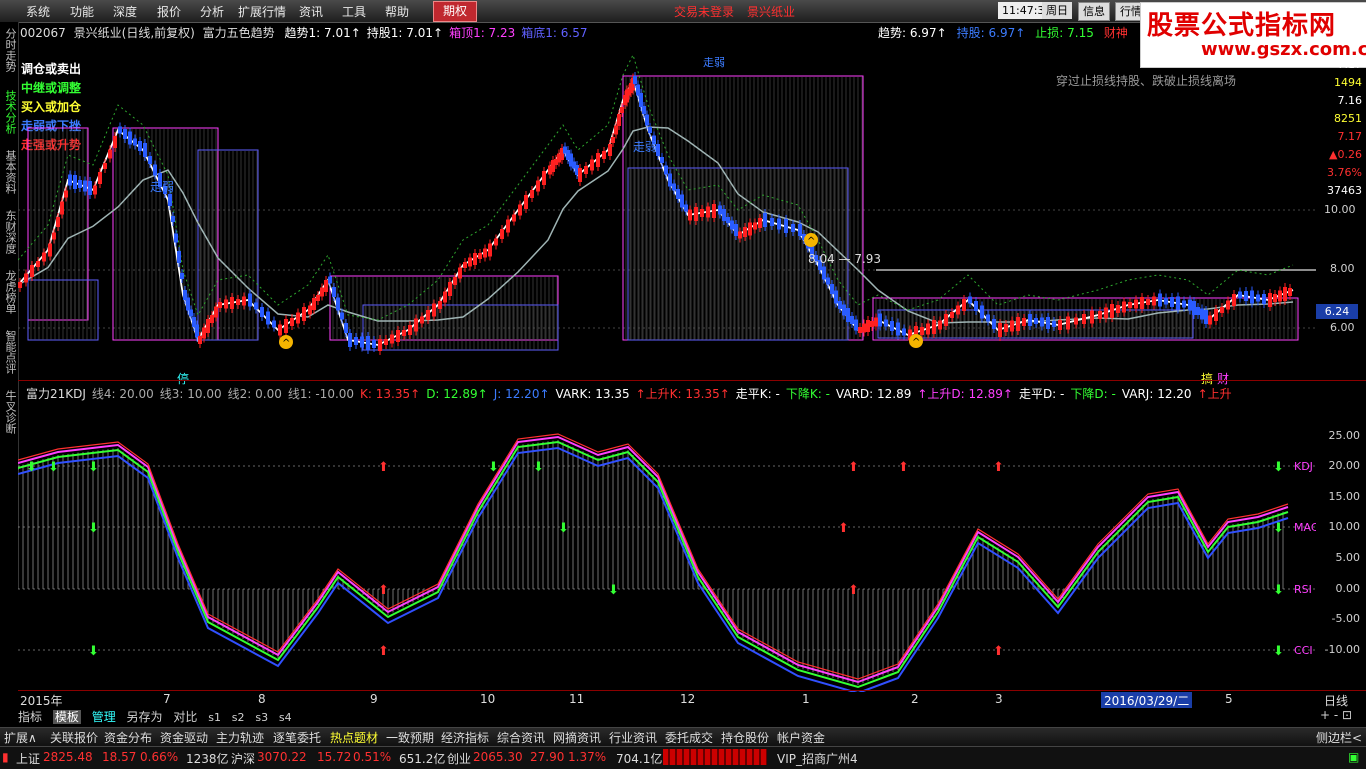 Image resolution: width=1366 pixels, height=769 pixels. What do you see at coordinates (1344, 465) in the screenshot?
I see `kdj-tick-1: 20.00` at bounding box center [1344, 465].